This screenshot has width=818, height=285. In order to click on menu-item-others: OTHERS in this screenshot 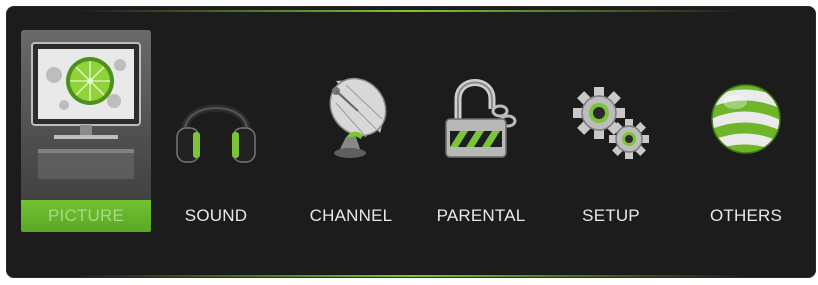, I will do `click(746, 131)`.